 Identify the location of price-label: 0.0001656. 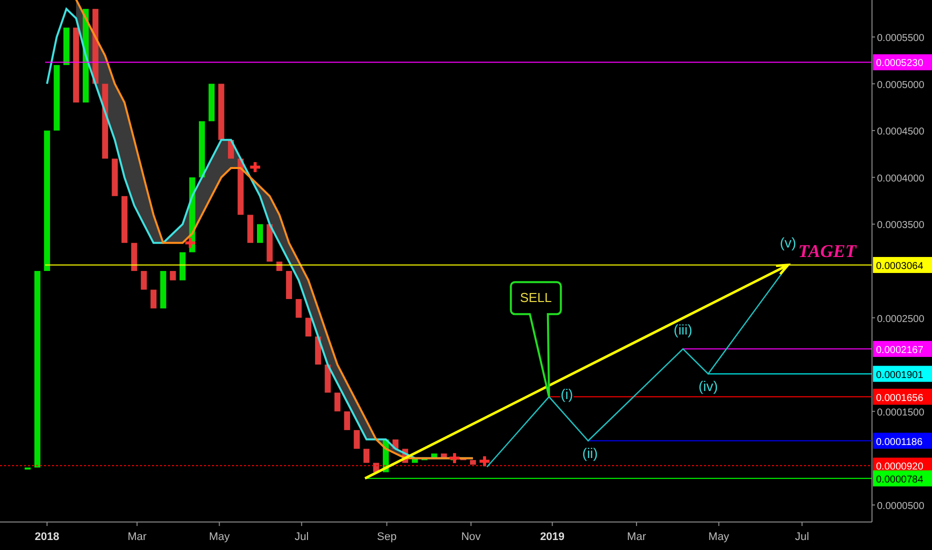
(902, 396).